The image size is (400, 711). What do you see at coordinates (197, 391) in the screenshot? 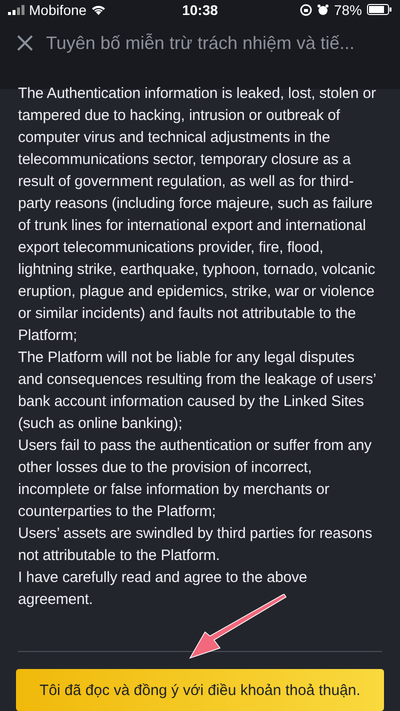
I see `agreement-paragraph: The Platform will not be liable for any legal disputes and consequences resulting from the leakage of users’ bank account information caused by the Linked Sites (such as online banking);` at bounding box center [197, 391].